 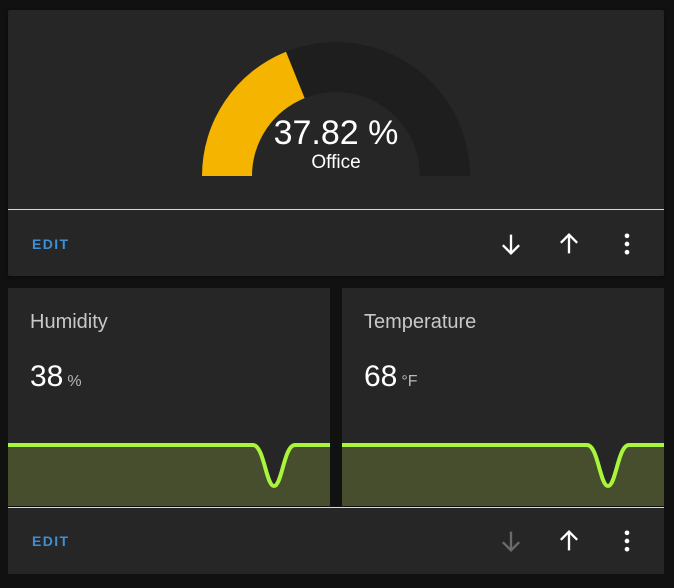 I want to click on sensor-value-number: 38, so click(x=47, y=376).